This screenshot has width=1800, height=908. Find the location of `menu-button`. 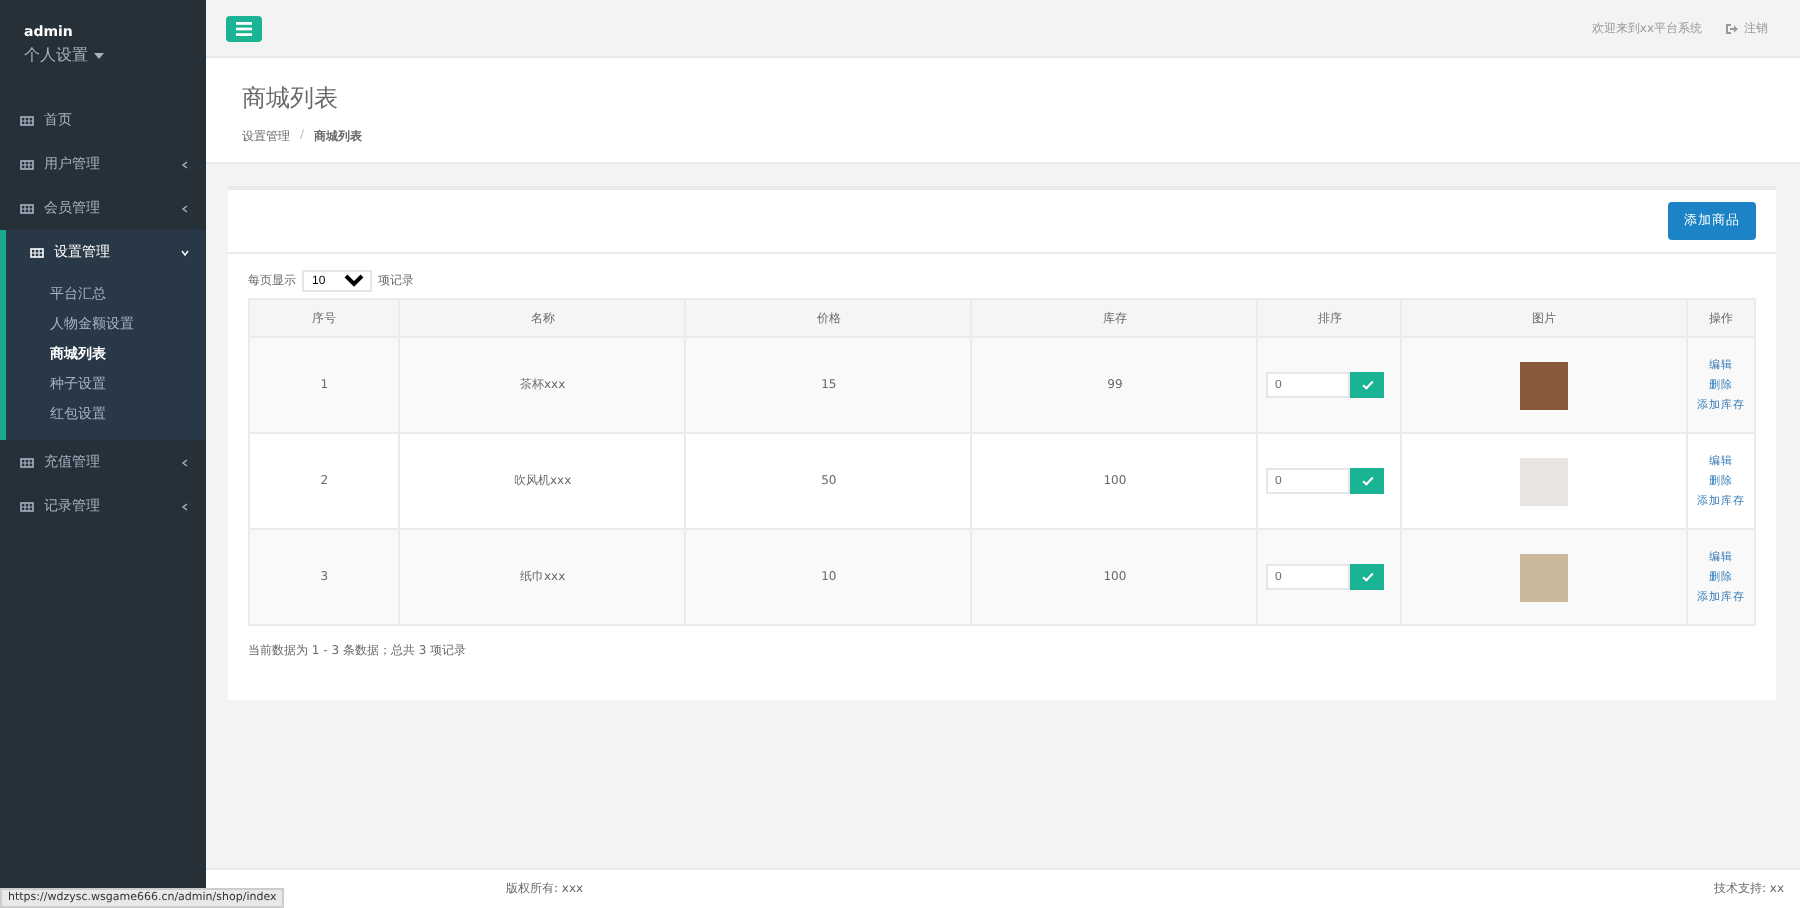

menu-button is located at coordinates (244, 28).